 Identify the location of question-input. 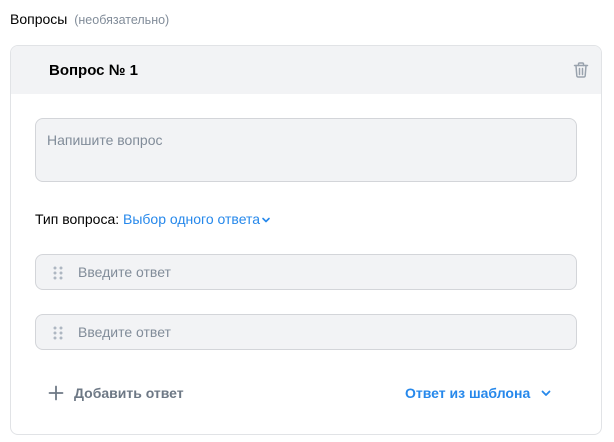
(306, 150).